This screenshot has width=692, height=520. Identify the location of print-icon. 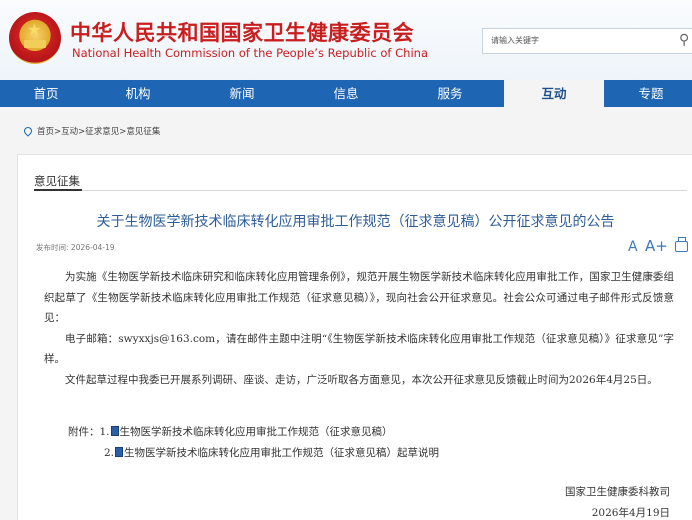
(682, 244).